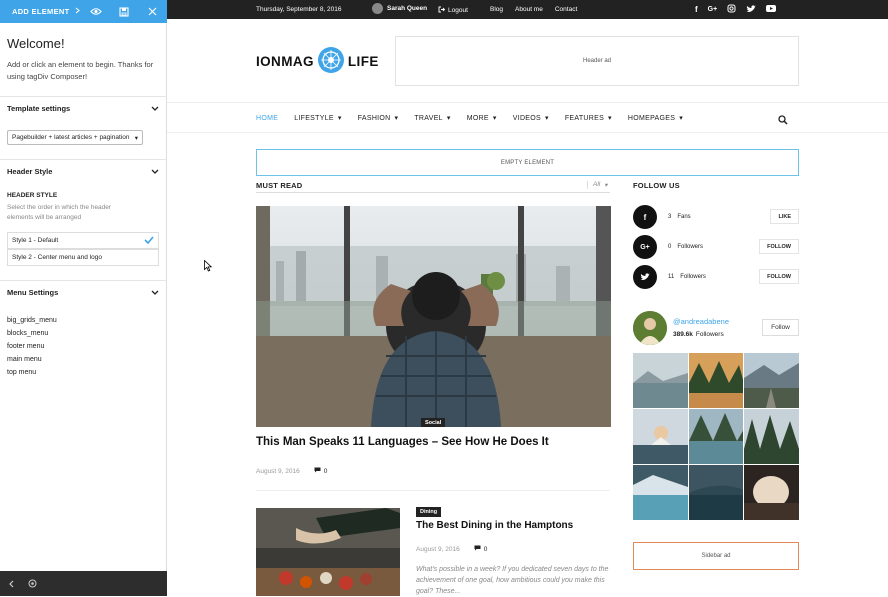  I want to click on header-ad: Header ad, so click(597, 61).